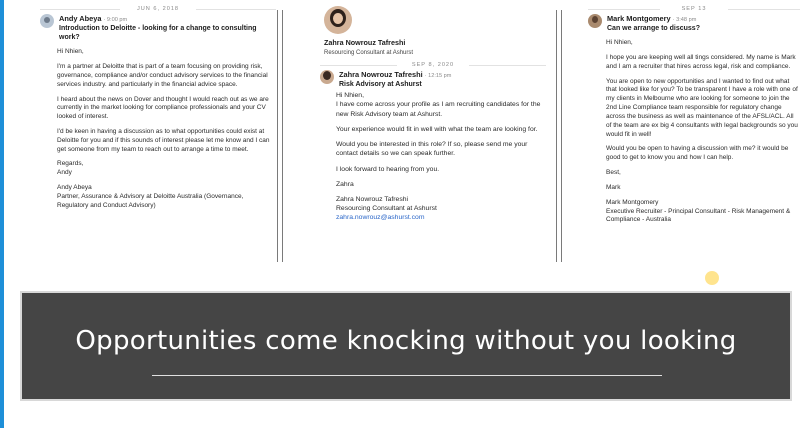  What do you see at coordinates (438, 76) in the screenshot?
I see `message-time: · 12:15 pm` at bounding box center [438, 76].